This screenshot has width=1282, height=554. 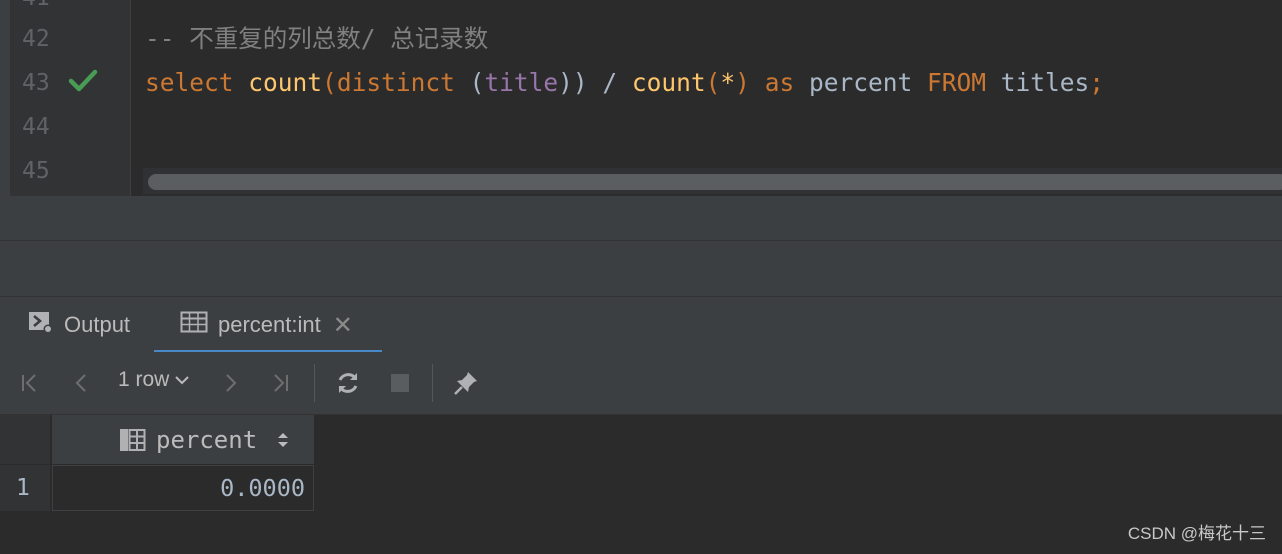 I want to click on left-tool-strip, so click(x=5, y=98).